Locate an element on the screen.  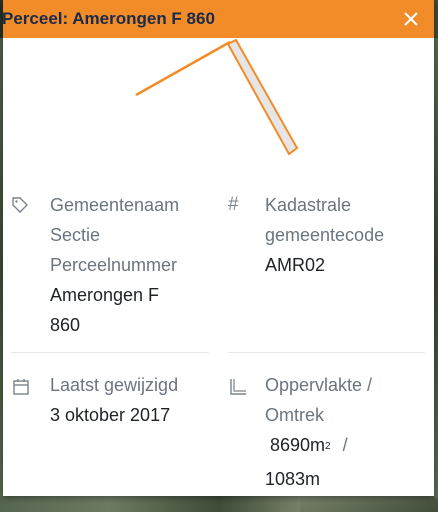
tag-icon is located at coordinates (20, 205).